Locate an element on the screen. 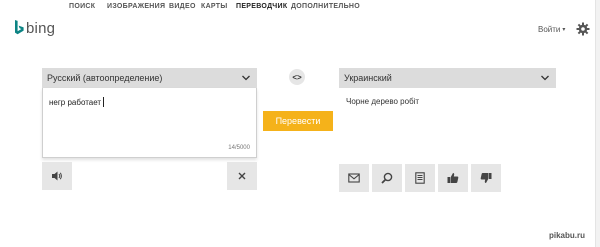 The width and height of the screenshot is (600, 247). translation-output: Чорне дерево робіт is located at coordinates (383, 101).